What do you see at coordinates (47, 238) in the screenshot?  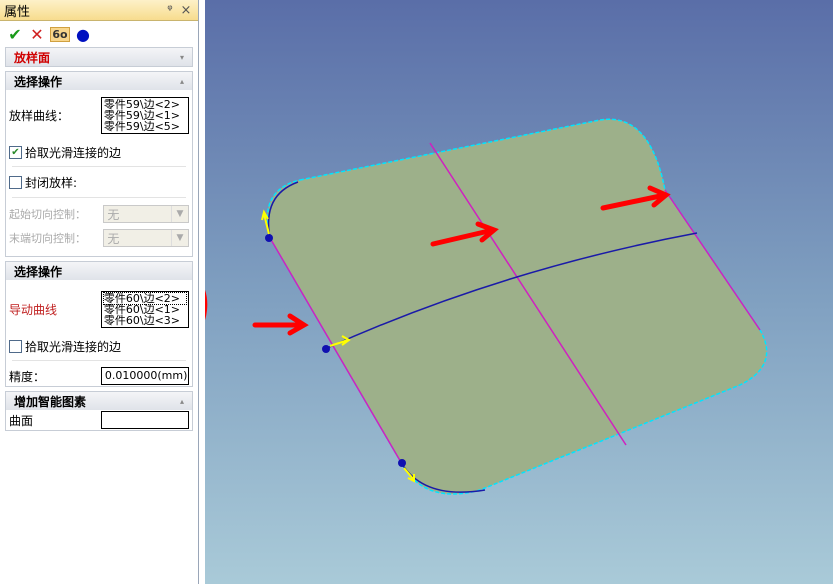 I see `end-tangent-label: 末端切向控制：` at bounding box center [47, 238].